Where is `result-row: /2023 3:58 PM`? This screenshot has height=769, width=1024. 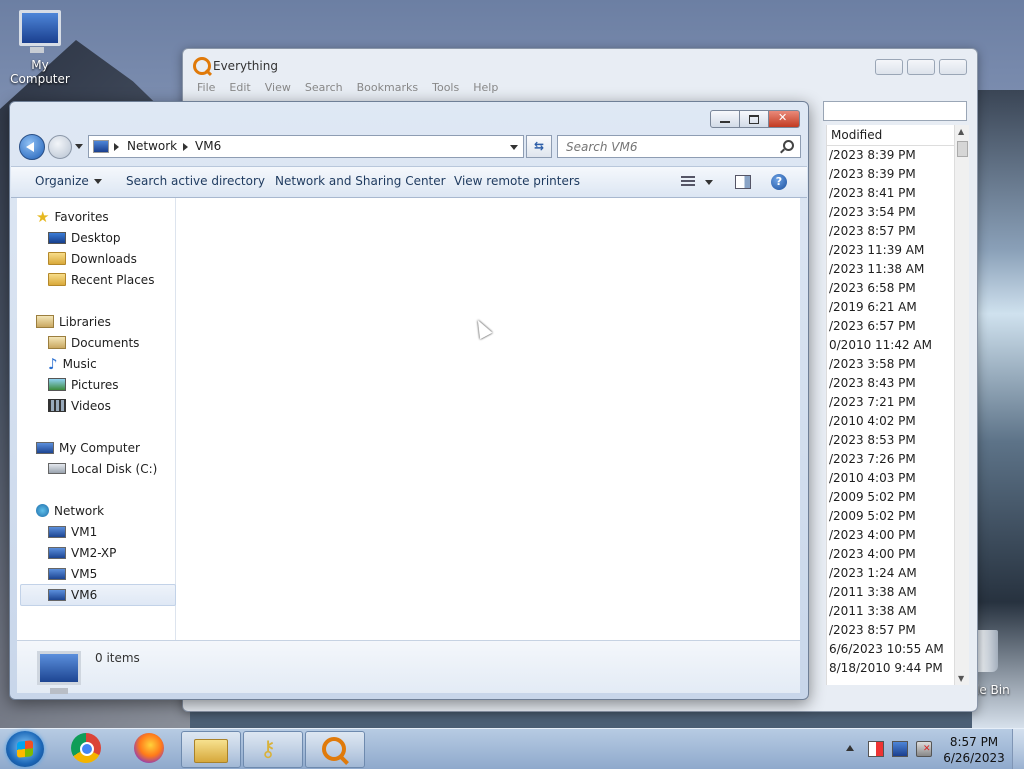
result-row: /2023 3:58 PM is located at coordinates (898, 364).